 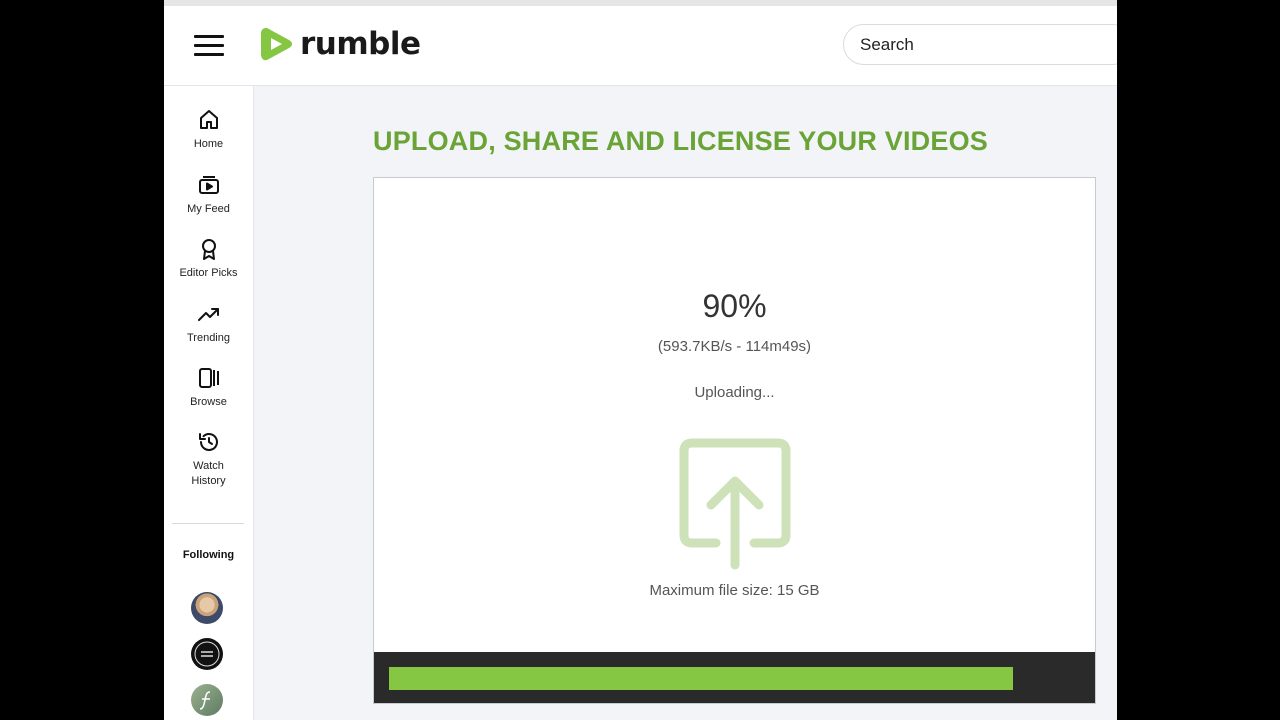 What do you see at coordinates (208, 442) in the screenshot?
I see `history-icon` at bounding box center [208, 442].